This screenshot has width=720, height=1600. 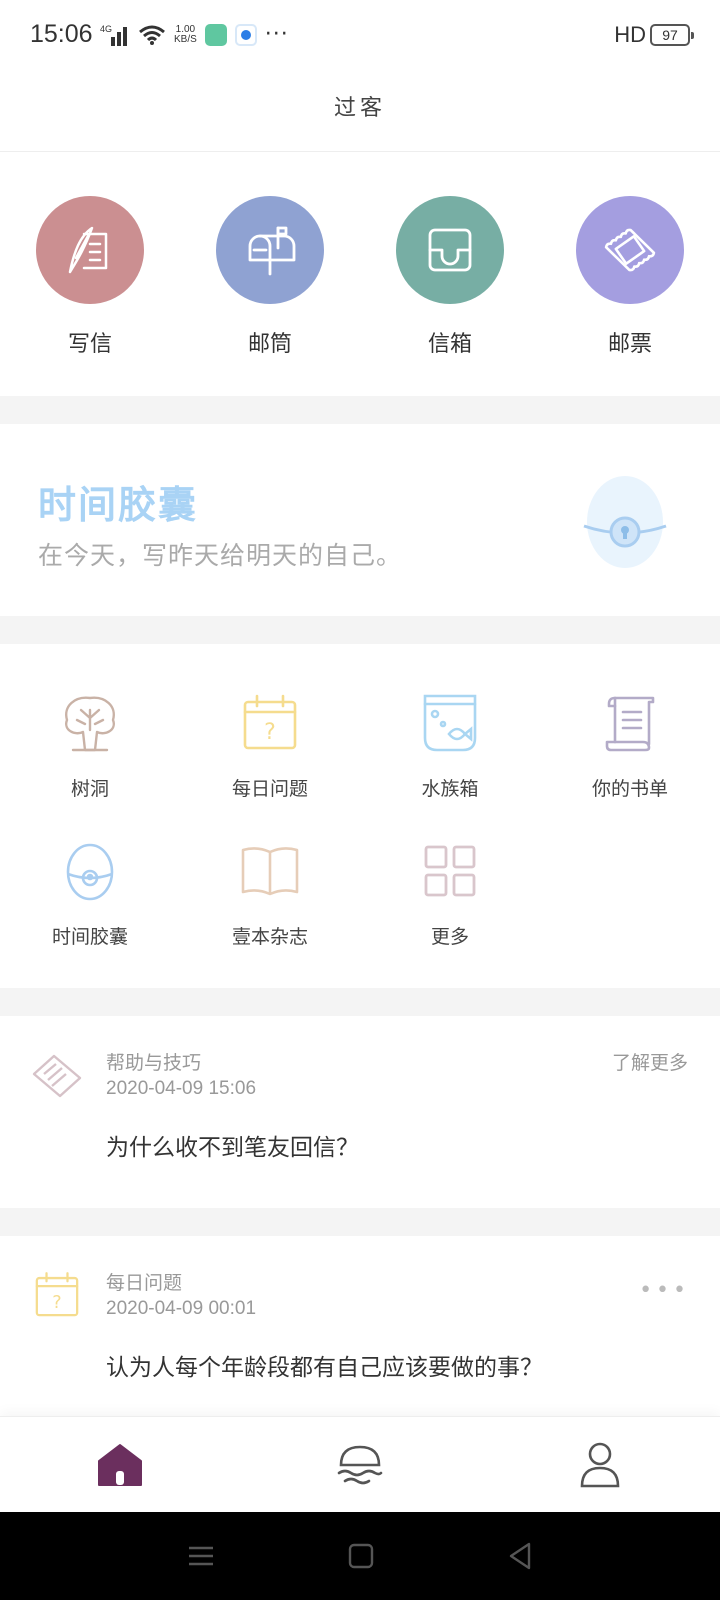 I want to click on card-category: 帮助与技巧, so click(x=154, y=1063).